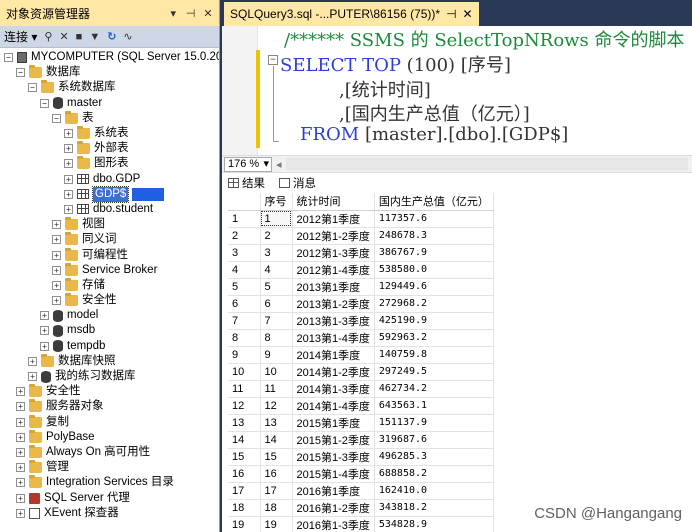 This screenshot has width=692, height=532. What do you see at coordinates (276, 389) in the screenshot?
I see `cell-xuhao: 11` at bounding box center [276, 389].